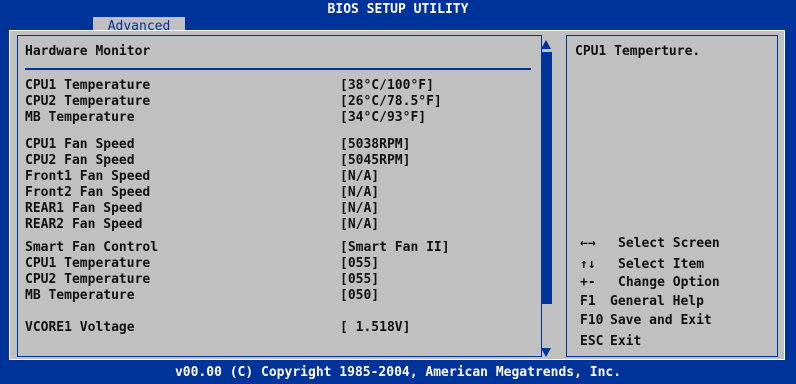  What do you see at coordinates (395, 248) in the screenshot?
I see `row-smart-fan-value: [Smart Fan II]` at bounding box center [395, 248].